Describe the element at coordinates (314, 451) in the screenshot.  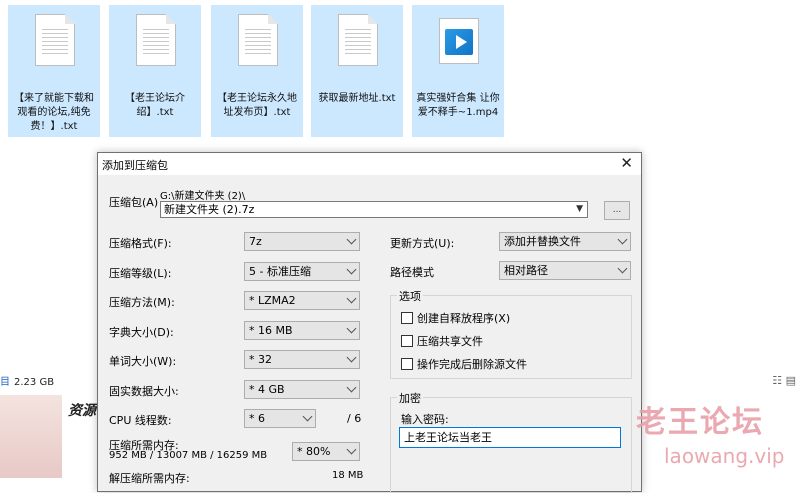
I see `memory-percent-value: * 80%` at that location.